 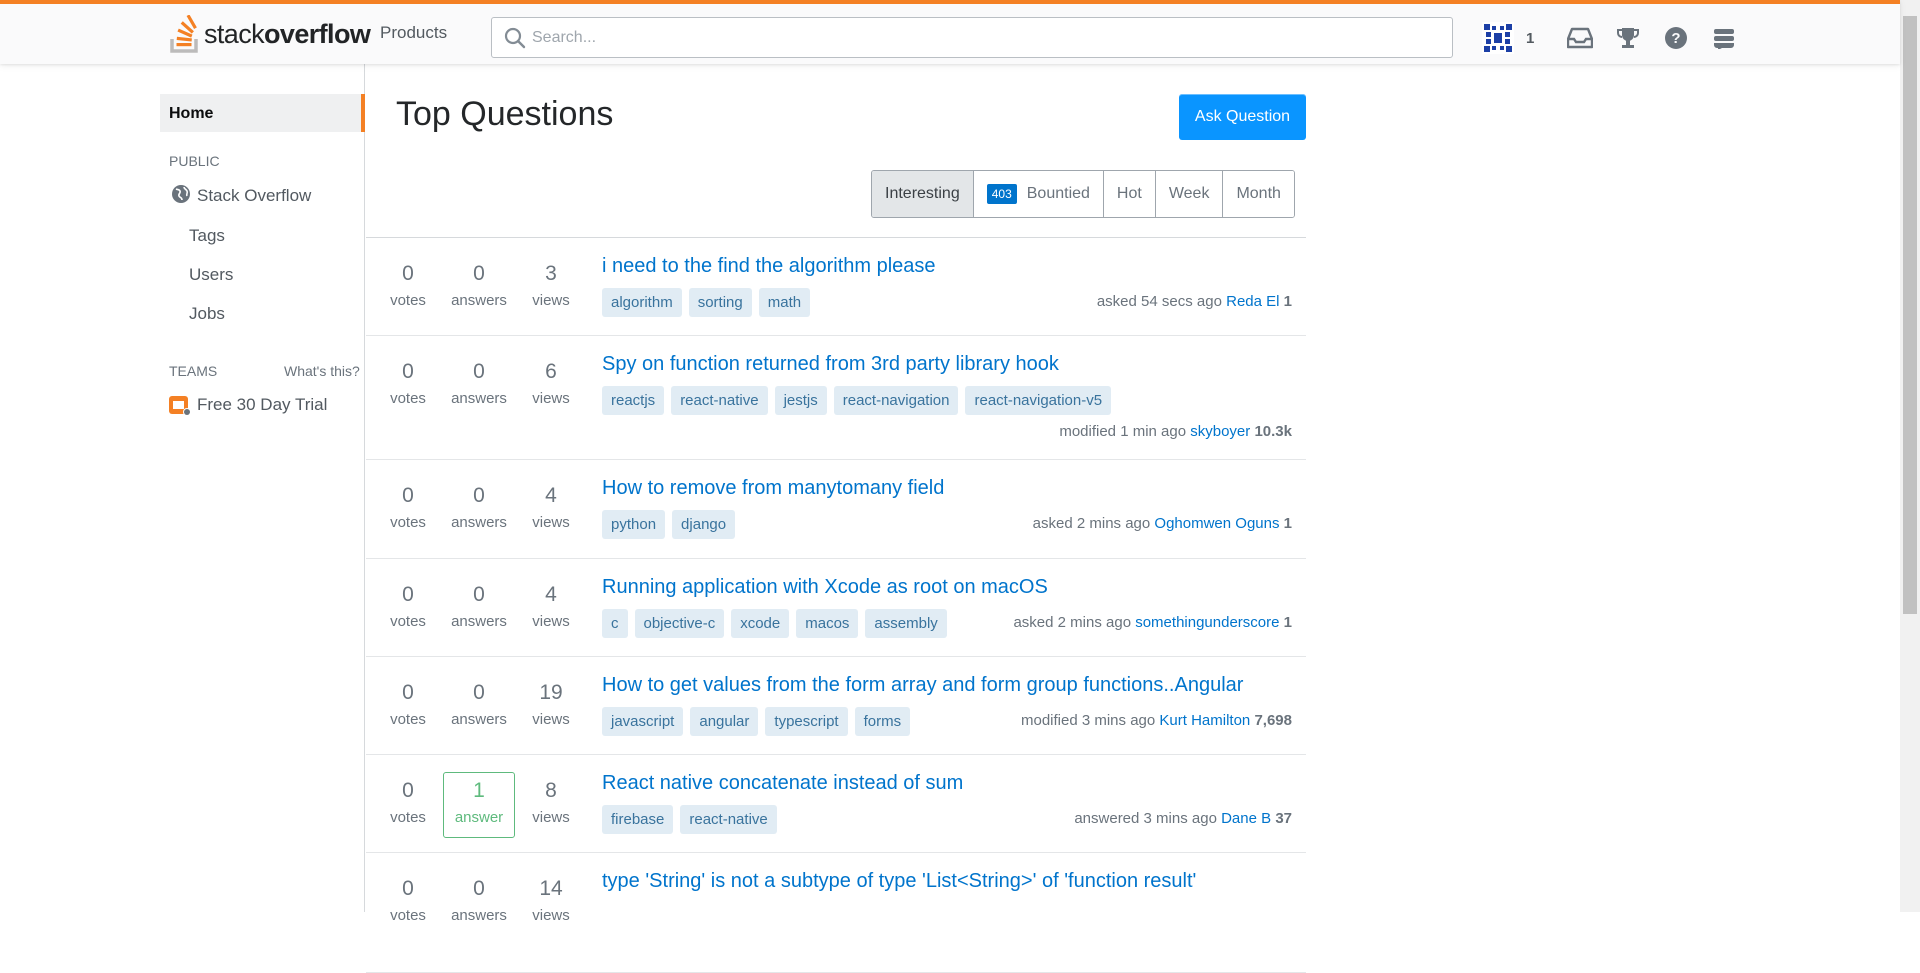 What do you see at coordinates (1216, 523) in the screenshot?
I see `user-link: Oghomwen Oguns` at bounding box center [1216, 523].